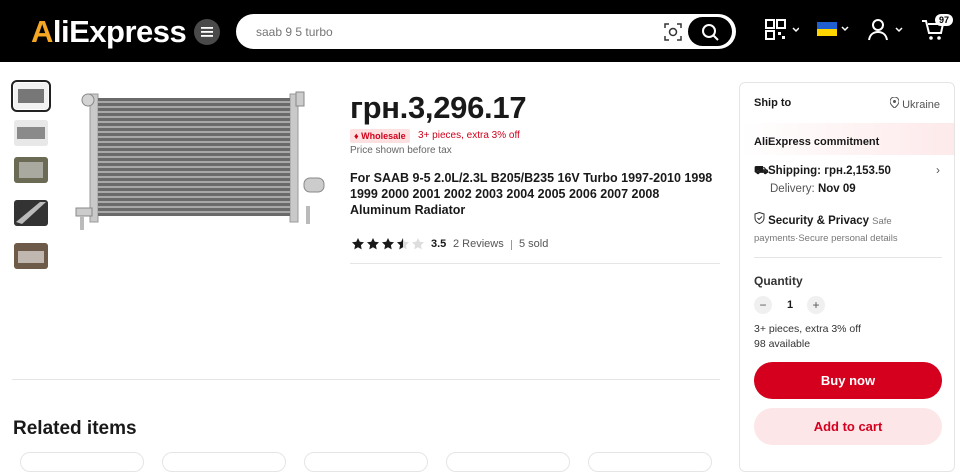  What do you see at coordinates (763, 305) in the screenshot?
I see `quantity-decrease-button: −` at bounding box center [763, 305].